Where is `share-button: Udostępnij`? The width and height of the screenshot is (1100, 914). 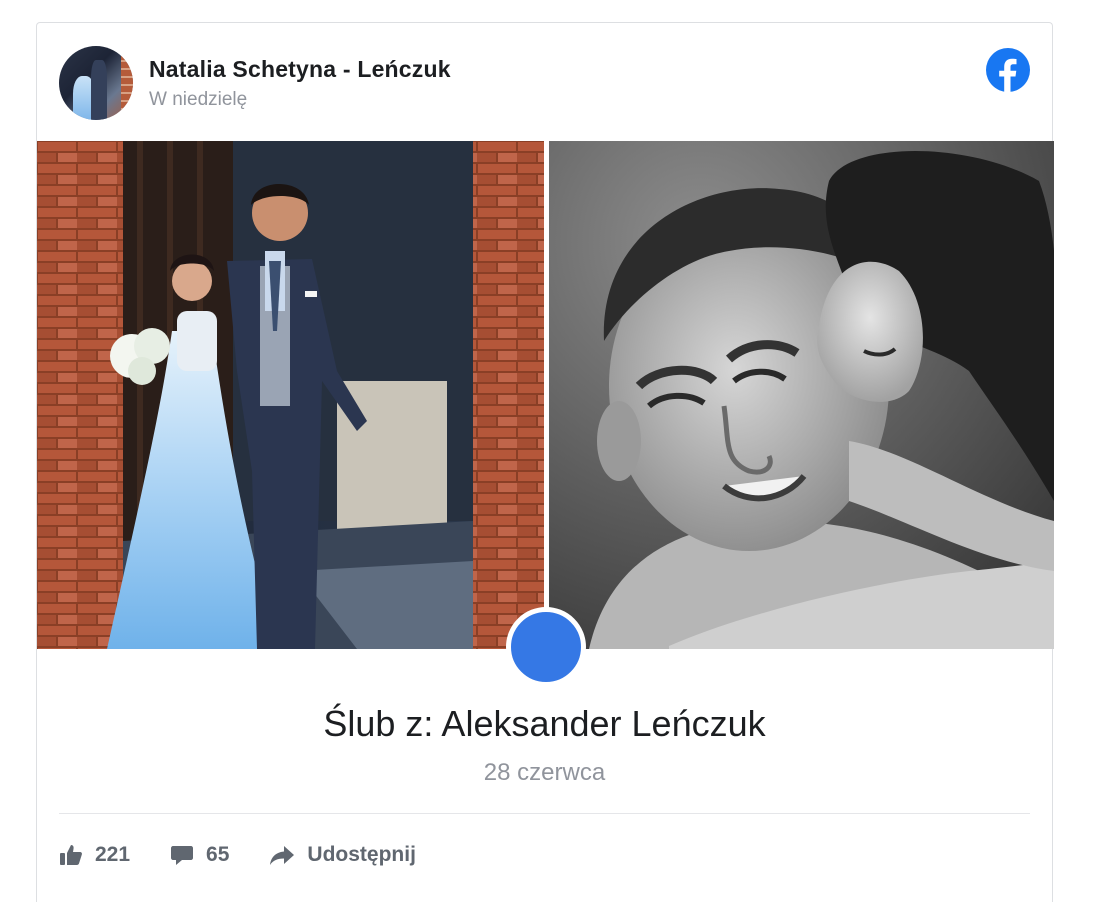
share-button: Udostępnij is located at coordinates (342, 855).